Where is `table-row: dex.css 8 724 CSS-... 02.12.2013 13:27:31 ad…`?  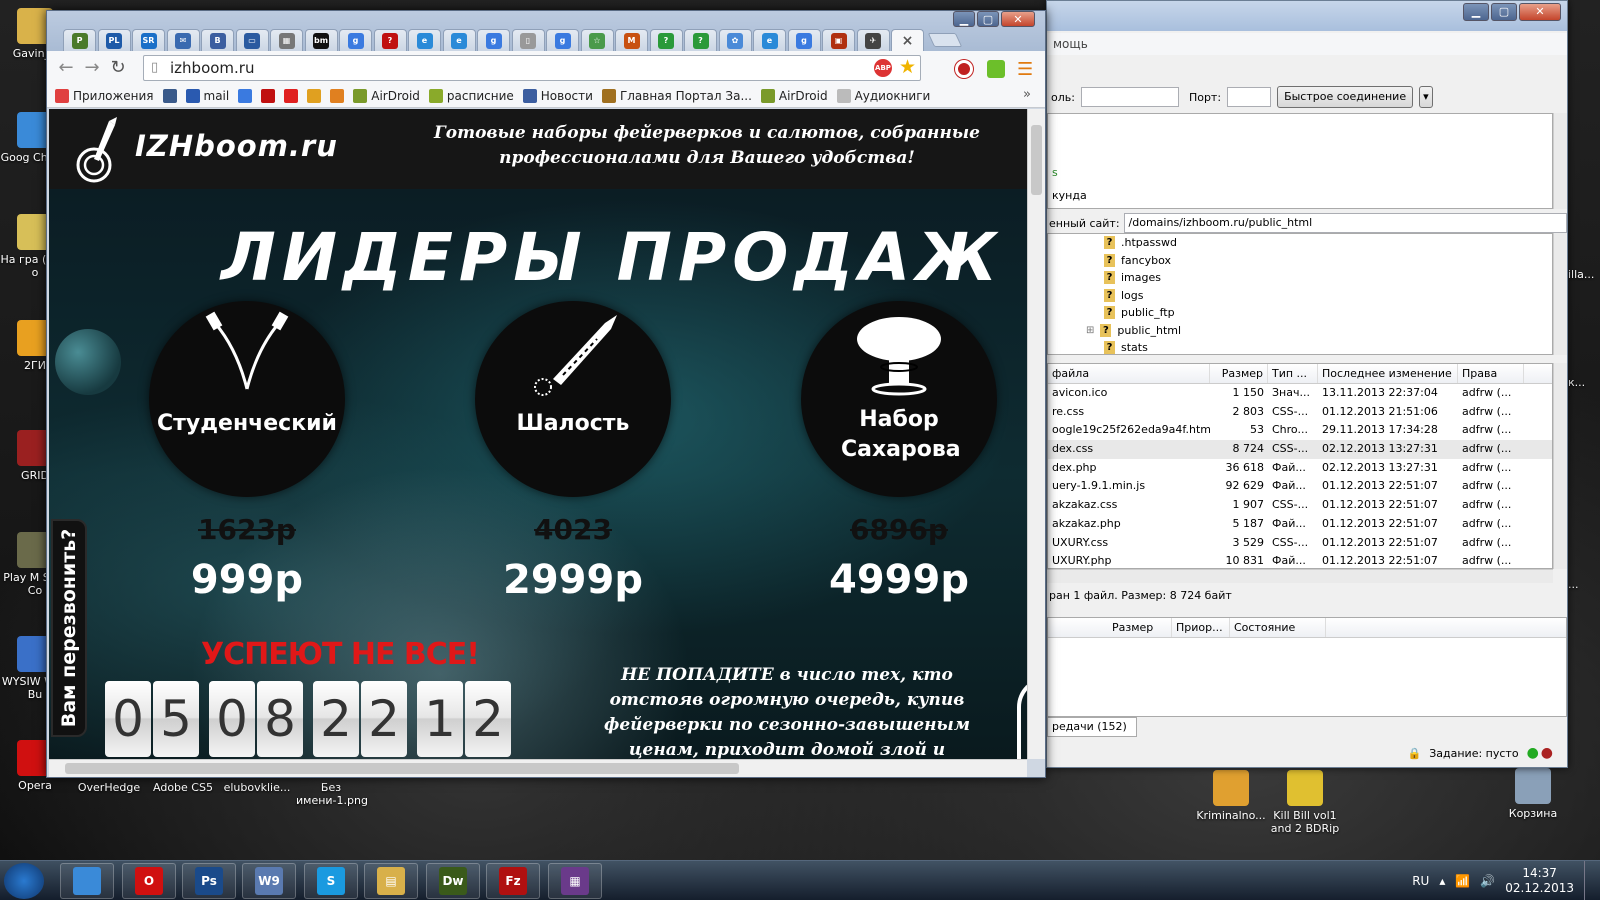 table-row: dex.css 8 724 CSS-... 02.12.2013 13:27:31 ad… is located at coordinates (1300, 449).